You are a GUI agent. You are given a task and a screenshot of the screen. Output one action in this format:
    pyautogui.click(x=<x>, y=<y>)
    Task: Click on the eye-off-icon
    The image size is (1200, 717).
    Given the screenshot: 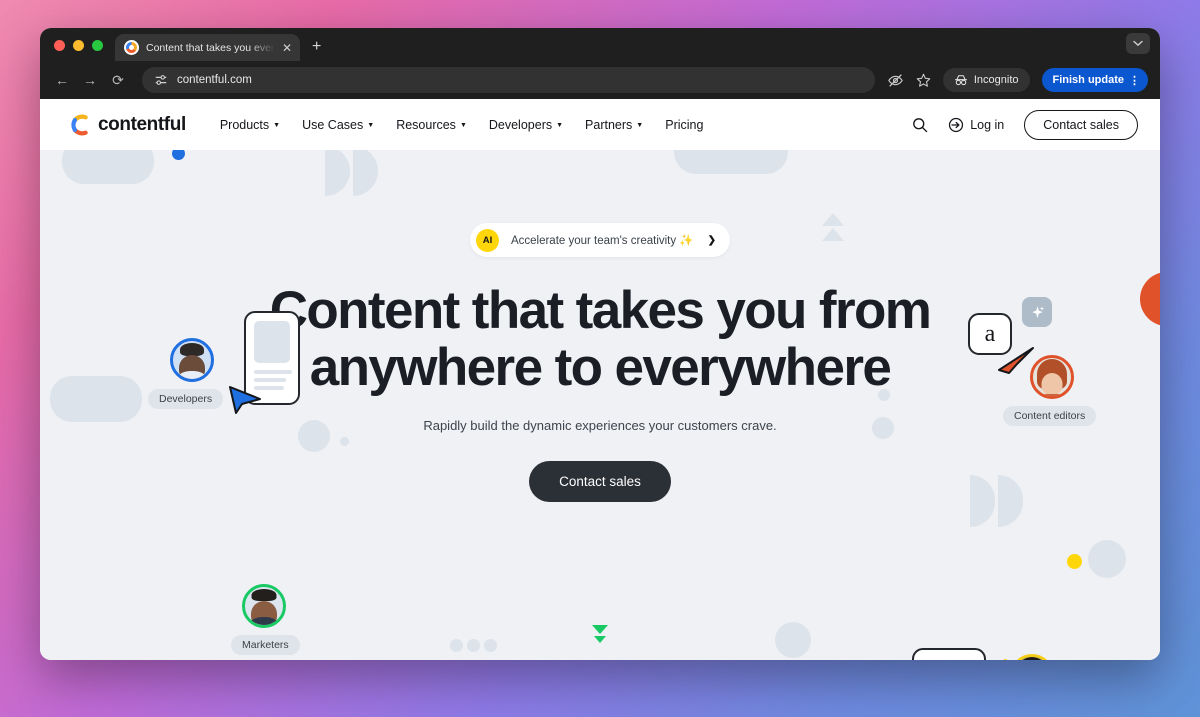 What is the action you would take?
    pyautogui.click(x=895, y=80)
    